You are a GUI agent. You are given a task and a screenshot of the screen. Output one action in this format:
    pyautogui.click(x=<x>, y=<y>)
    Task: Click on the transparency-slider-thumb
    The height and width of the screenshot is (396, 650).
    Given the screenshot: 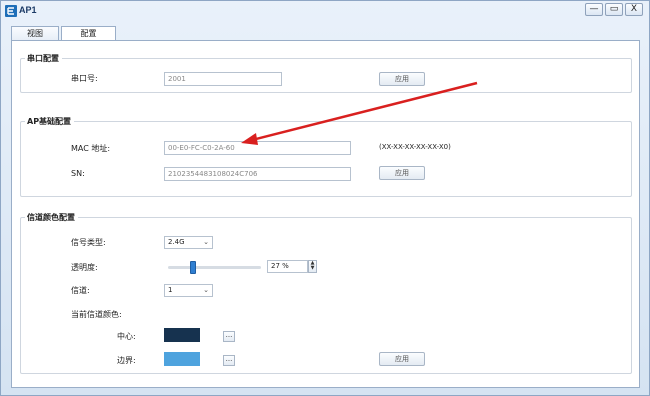 What is the action you would take?
    pyautogui.click(x=193, y=267)
    